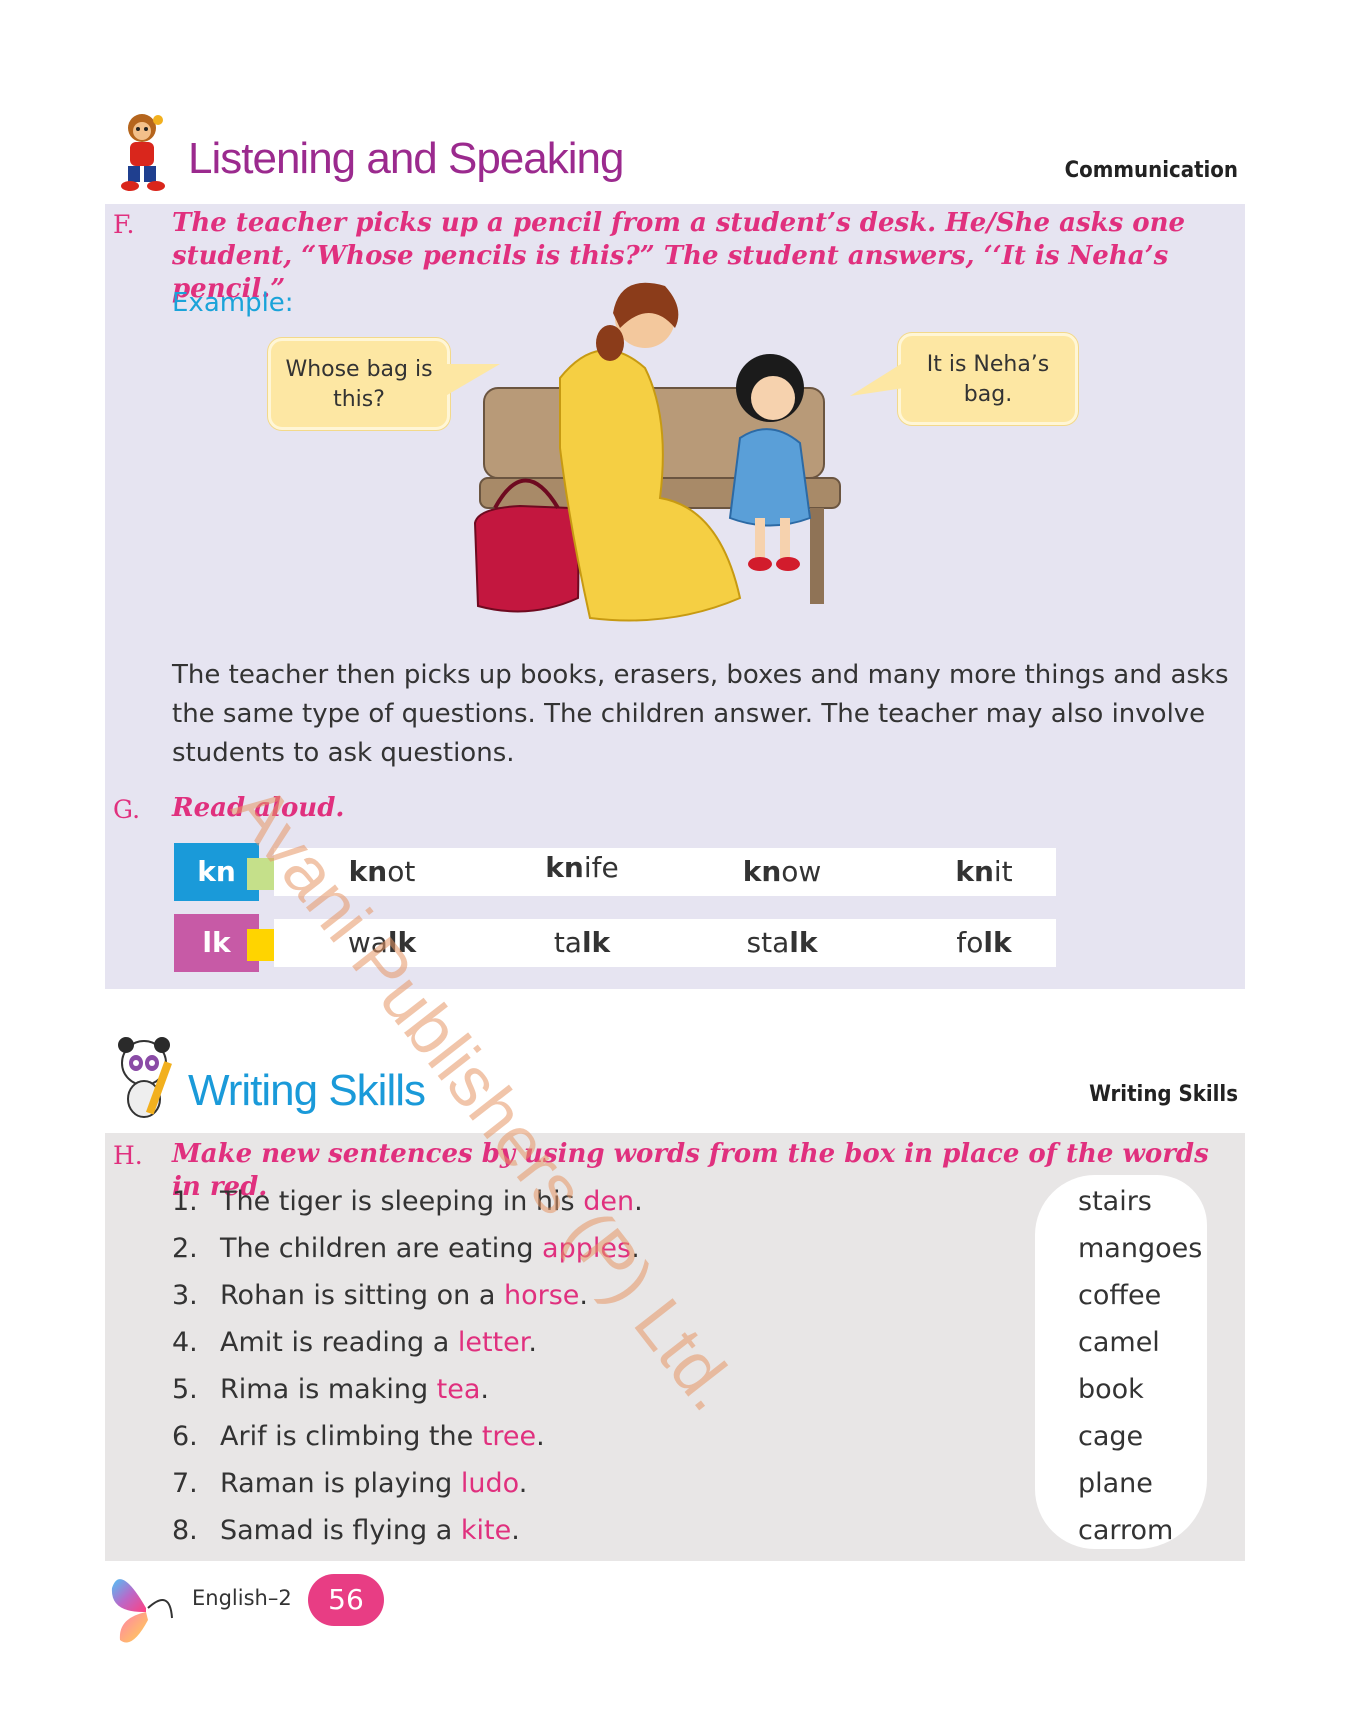 The width and height of the screenshot is (1350, 1725). I want to click on sentence-item: 5. Rima is making tea., so click(330, 1389).